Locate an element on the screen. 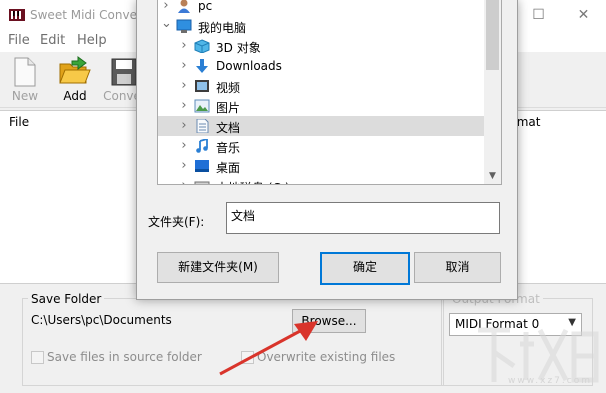 This screenshot has width=606, height=393. tree-item-label: 我的电脑 is located at coordinates (222, 28).